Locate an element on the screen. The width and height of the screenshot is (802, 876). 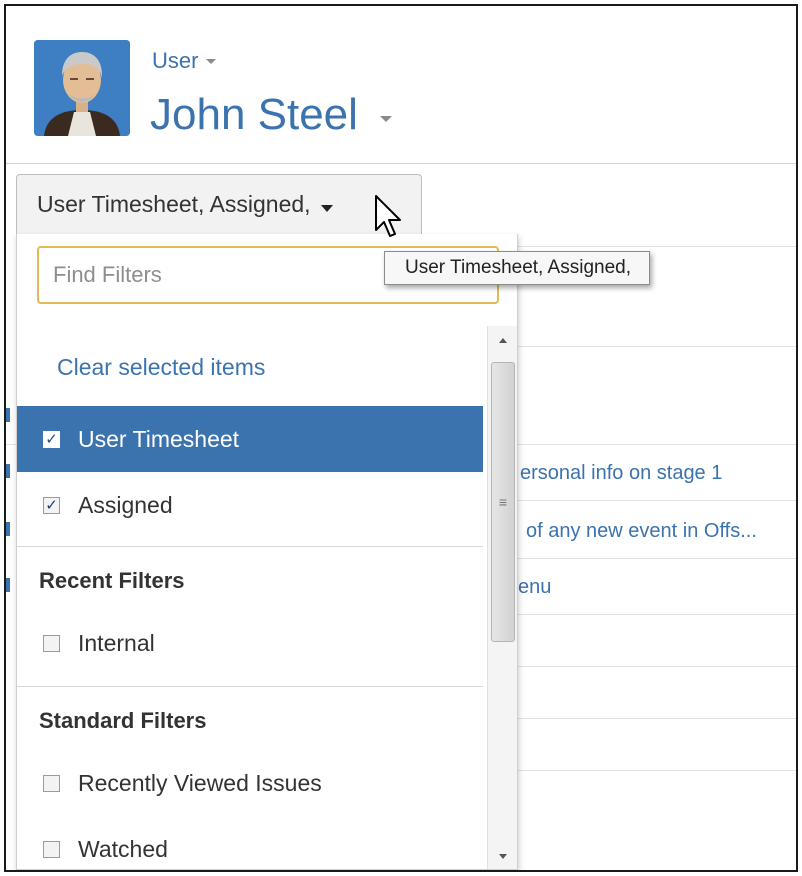
filter-option-label: Watched is located at coordinates (123, 848).